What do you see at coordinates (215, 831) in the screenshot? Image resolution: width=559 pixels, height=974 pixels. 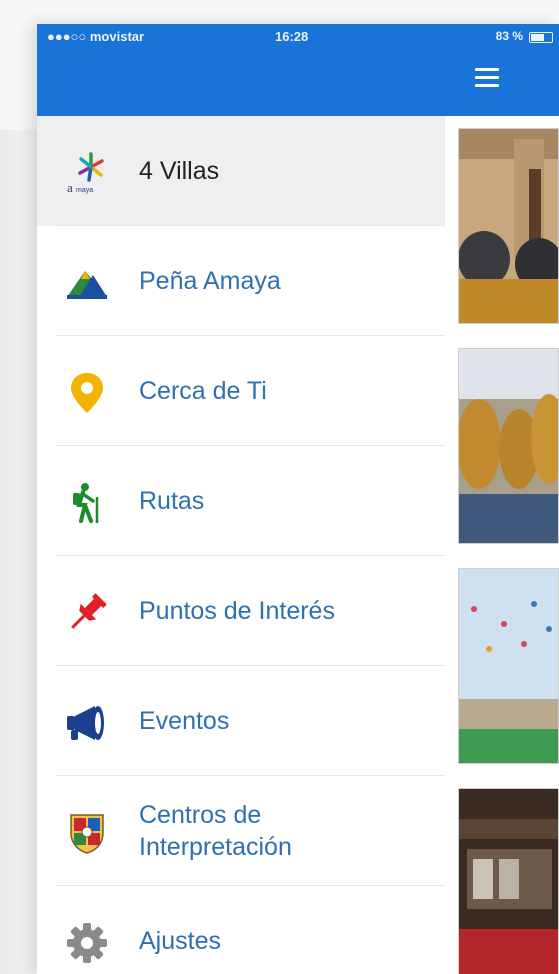 I see `menu-item-label: Centros de Interpretación` at bounding box center [215, 831].